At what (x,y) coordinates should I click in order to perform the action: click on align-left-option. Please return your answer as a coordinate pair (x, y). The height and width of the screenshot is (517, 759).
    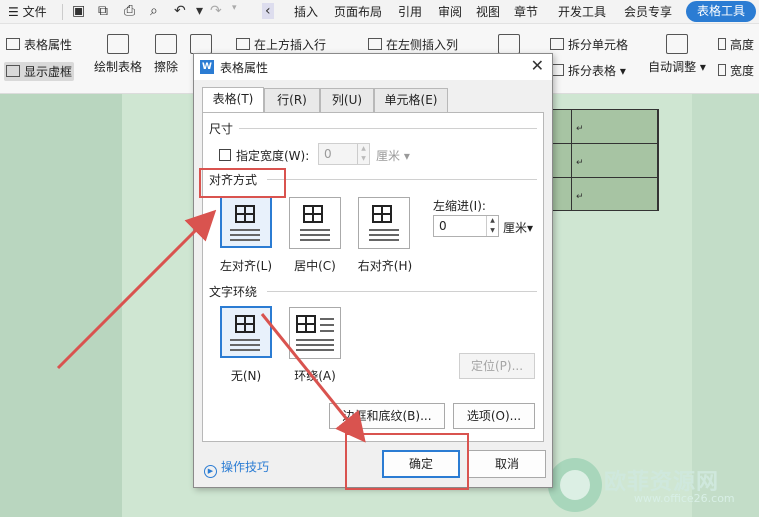
    Looking at the image, I should click on (246, 222).